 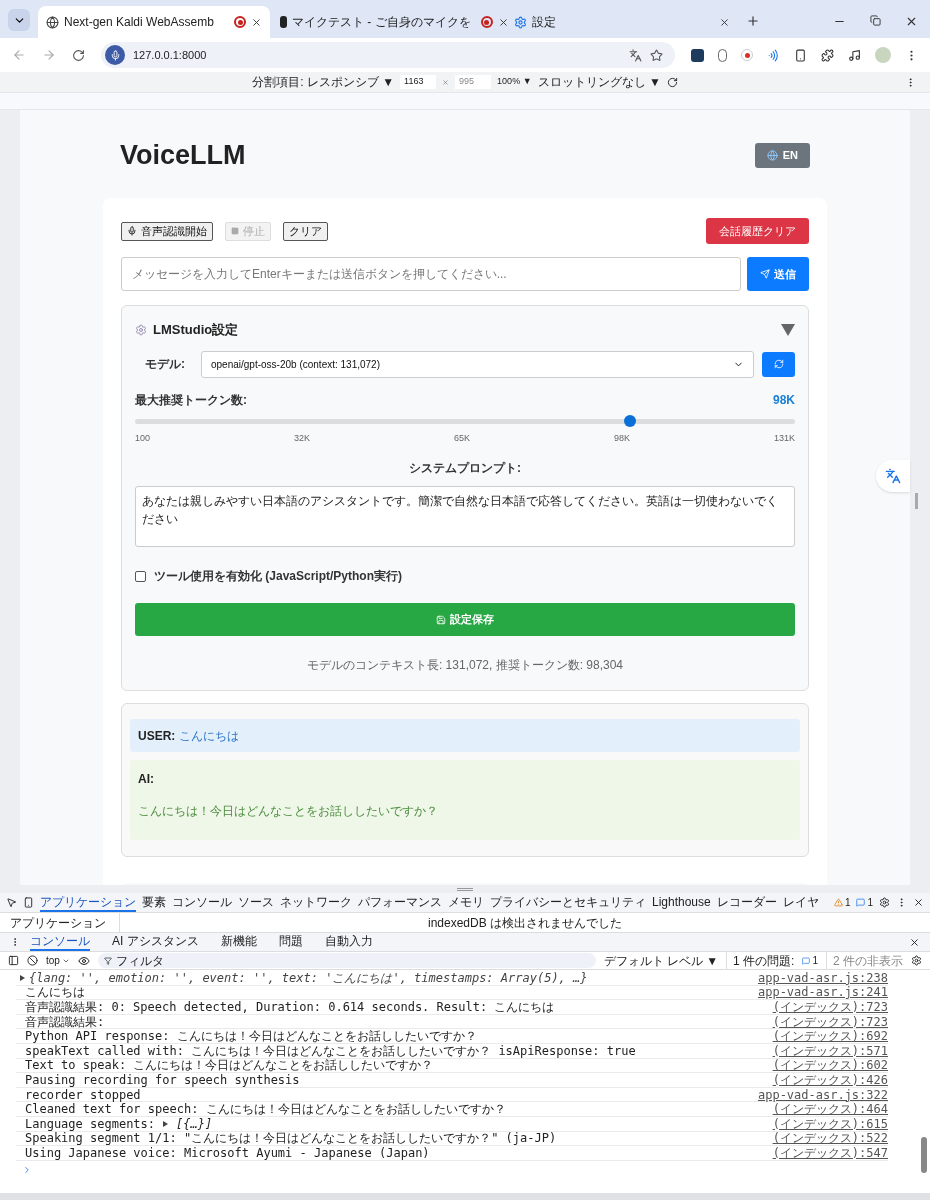 I want to click on warning-count: 1, so click(x=842, y=902).